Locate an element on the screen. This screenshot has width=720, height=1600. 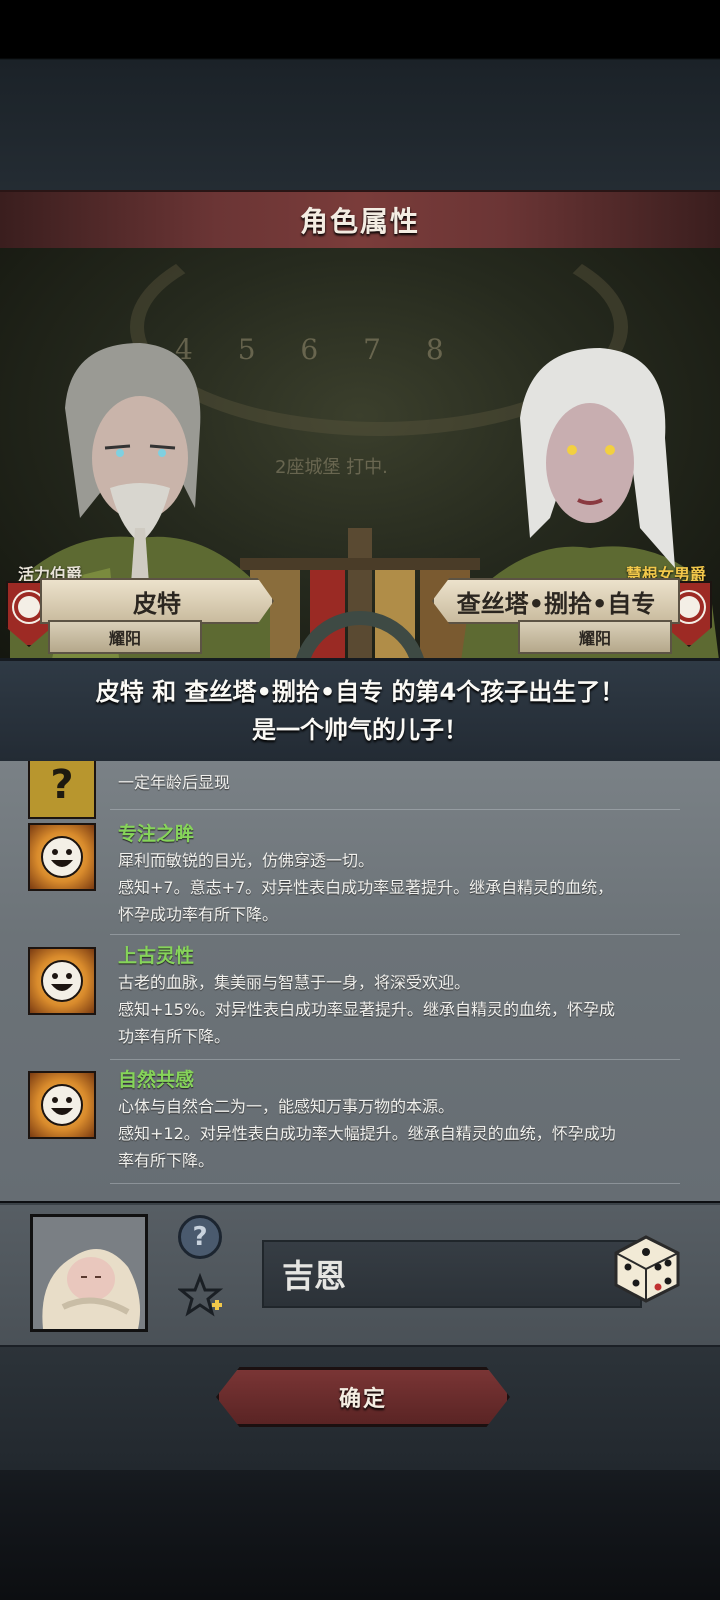
help-label: ? is located at coordinates (200, 1237).